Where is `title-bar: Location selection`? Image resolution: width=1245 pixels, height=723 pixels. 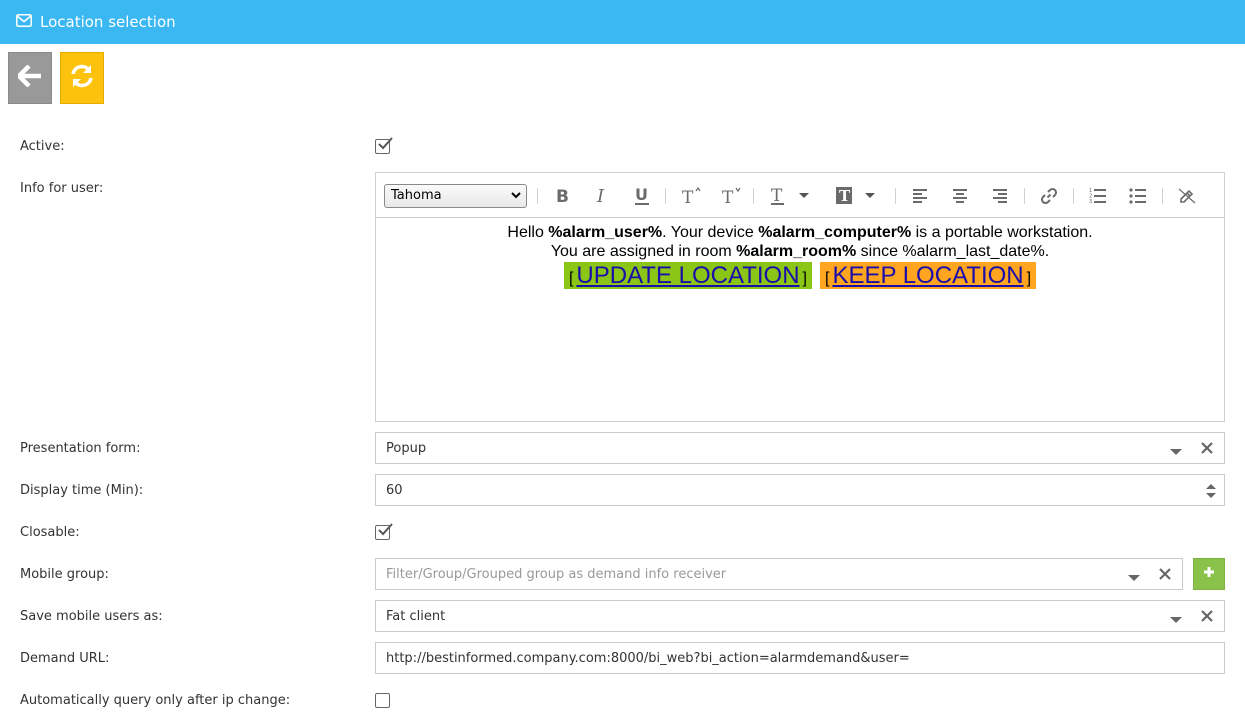 title-bar: Location selection is located at coordinates (622, 22).